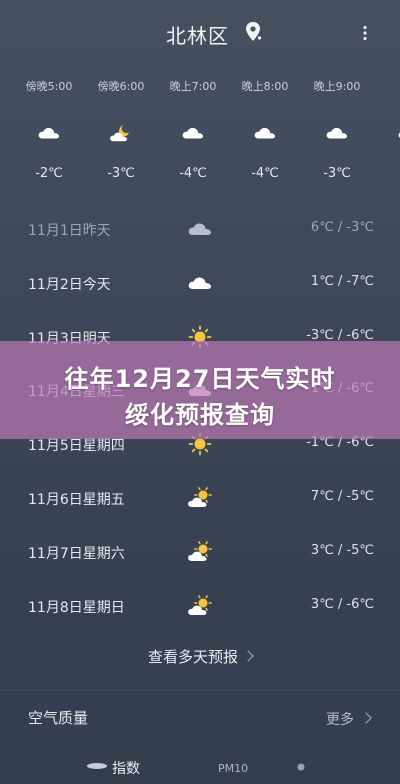 This screenshot has width=400, height=784. I want to click on hourly-temp: -2℃, so click(49, 173).